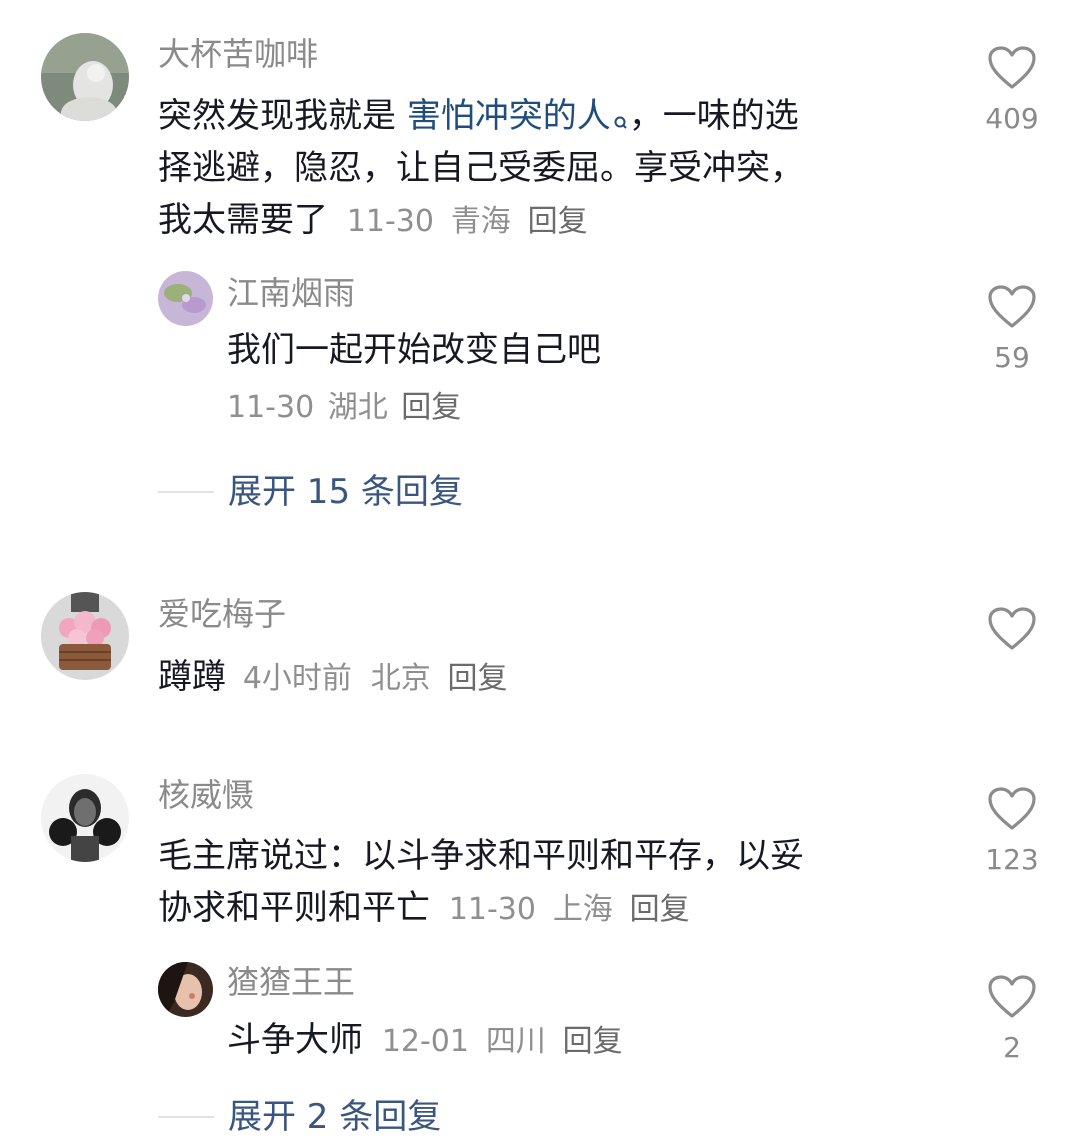  I want to click on comment-text: 我们一起开始改变自己吧, so click(414, 350).